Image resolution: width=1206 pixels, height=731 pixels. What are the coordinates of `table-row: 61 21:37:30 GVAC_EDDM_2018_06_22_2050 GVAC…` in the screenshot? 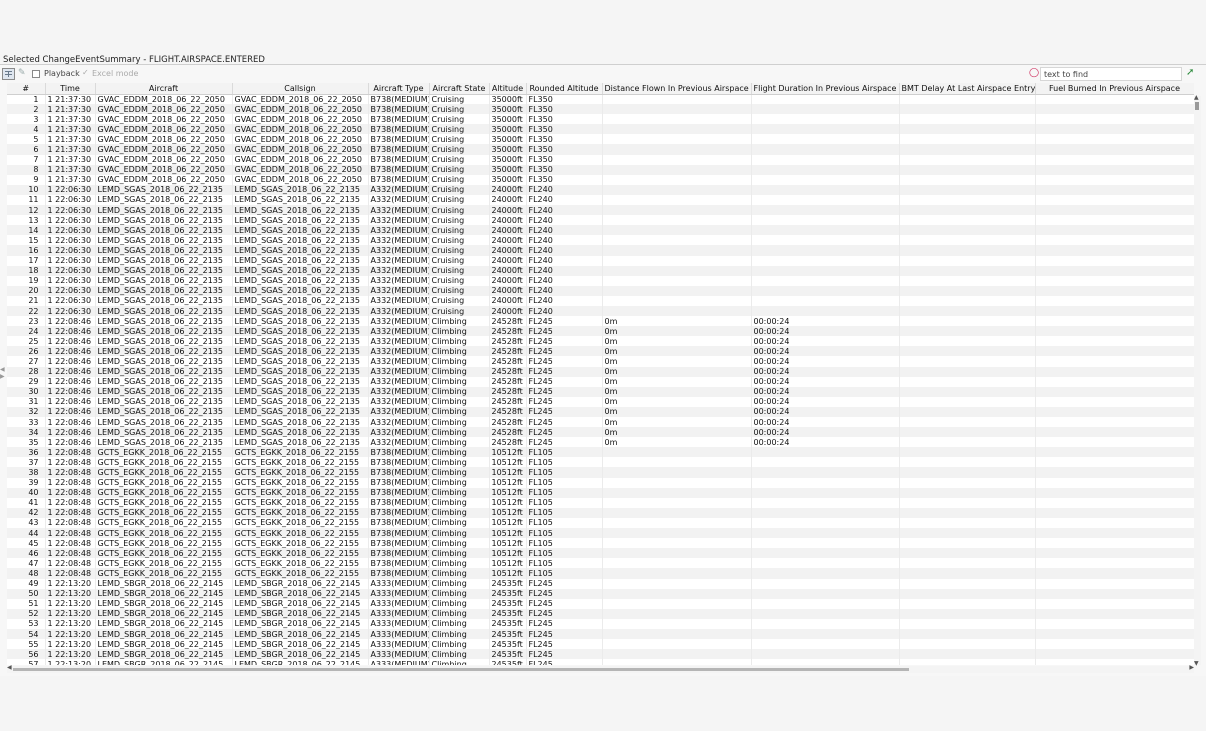 It's located at (600, 149).